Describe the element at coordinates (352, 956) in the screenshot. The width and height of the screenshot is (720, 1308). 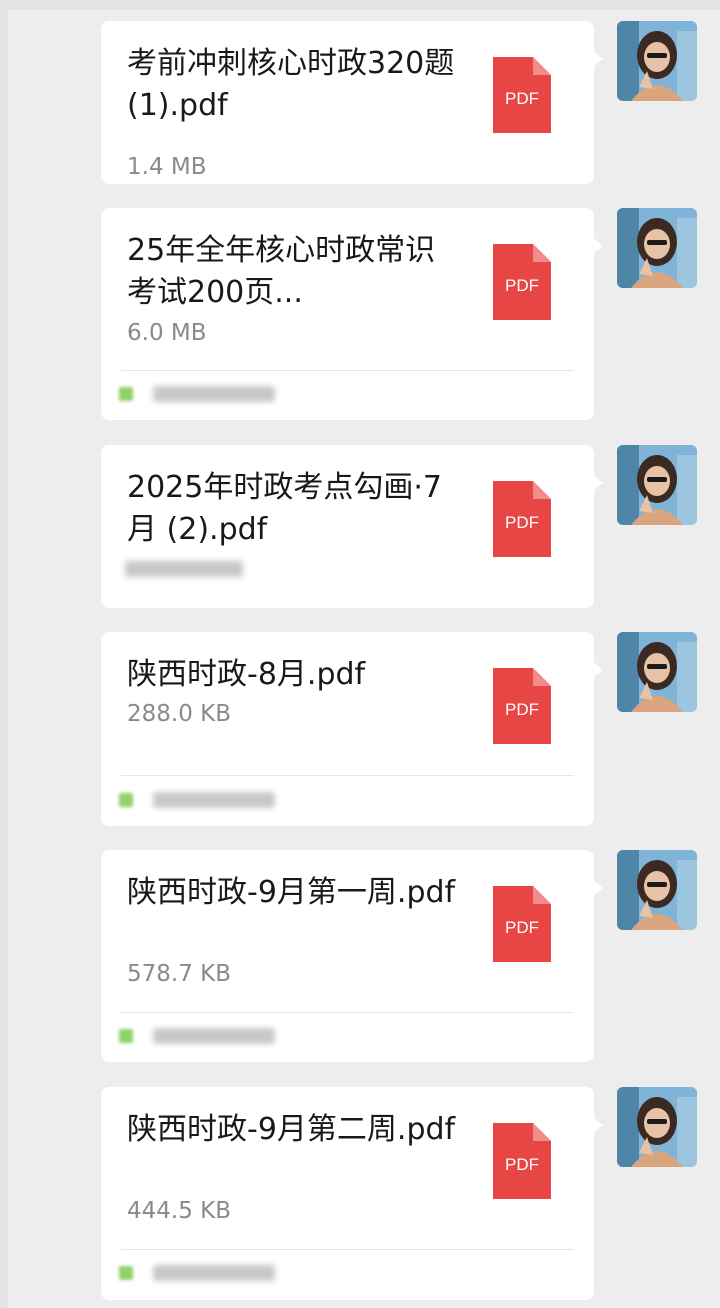
I see `file-bubble: 陕西时政-9月第一周.pdf 578.7 KB PDF` at that location.